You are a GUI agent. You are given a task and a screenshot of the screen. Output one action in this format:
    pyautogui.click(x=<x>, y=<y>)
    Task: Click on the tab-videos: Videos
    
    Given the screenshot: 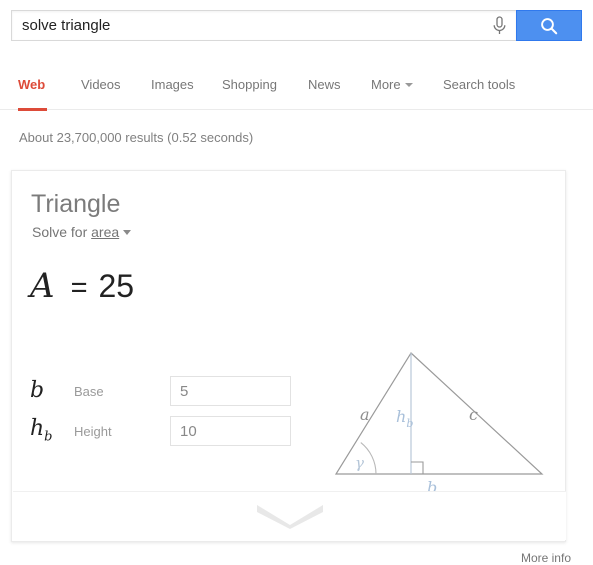 What is the action you would take?
    pyautogui.click(x=101, y=85)
    